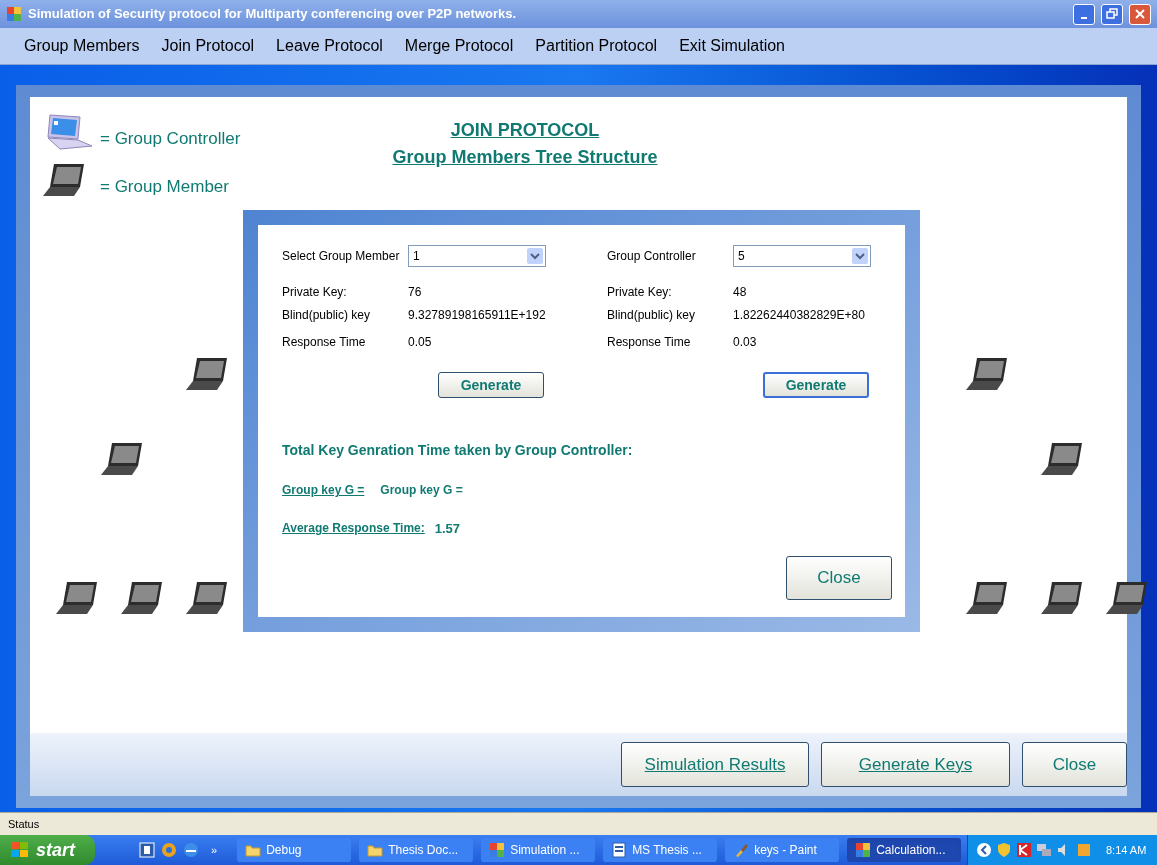 The width and height of the screenshot is (1157, 865). Describe the element at coordinates (619, 850) in the screenshot. I see `document-icon` at that location.